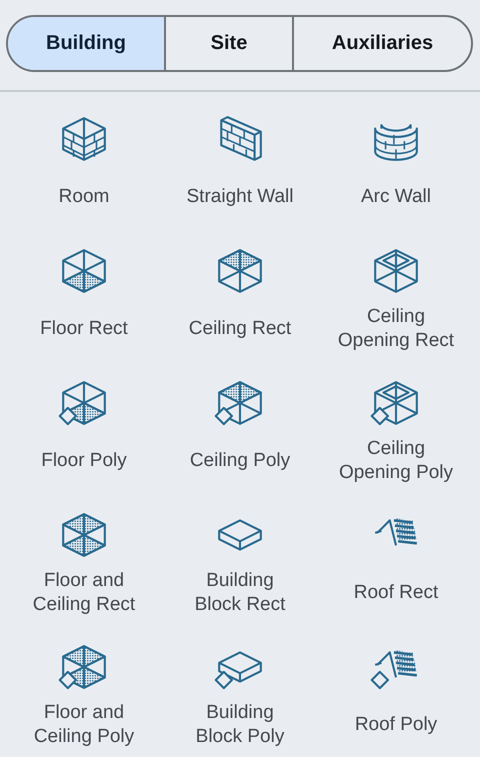  What do you see at coordinates (84, 725) in the screenshot?
I see `tool-label: Floor and Ceiling Poly` at bounding box center [84, 725].